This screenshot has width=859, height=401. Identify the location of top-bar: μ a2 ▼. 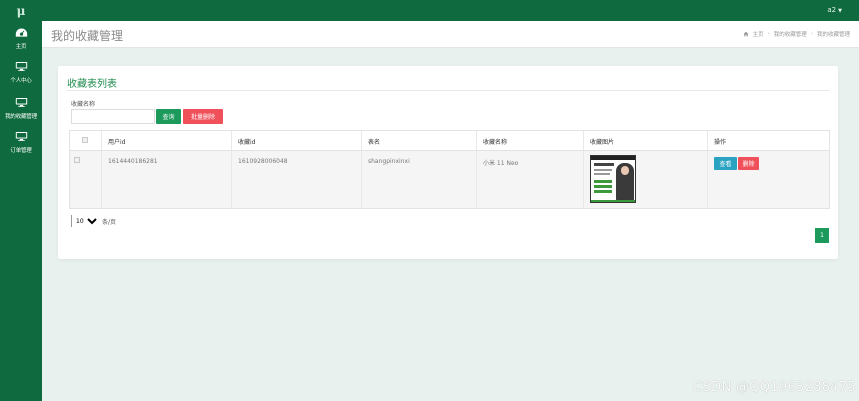
(429, 10).